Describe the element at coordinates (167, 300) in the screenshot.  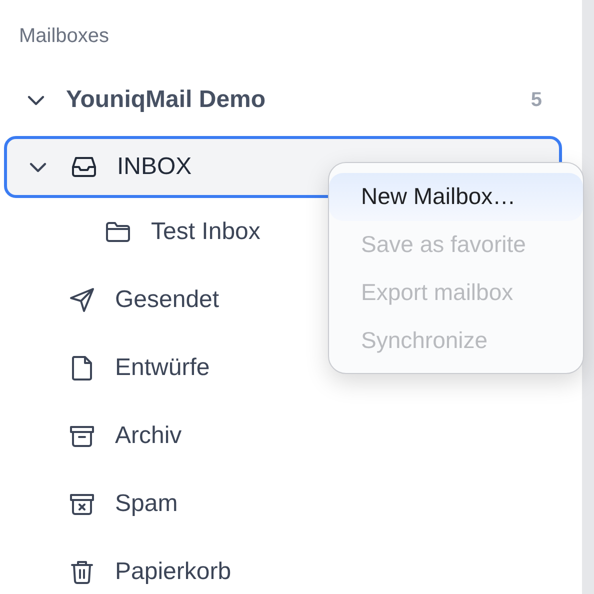
I see `folder-label: Gesendet` at that location.